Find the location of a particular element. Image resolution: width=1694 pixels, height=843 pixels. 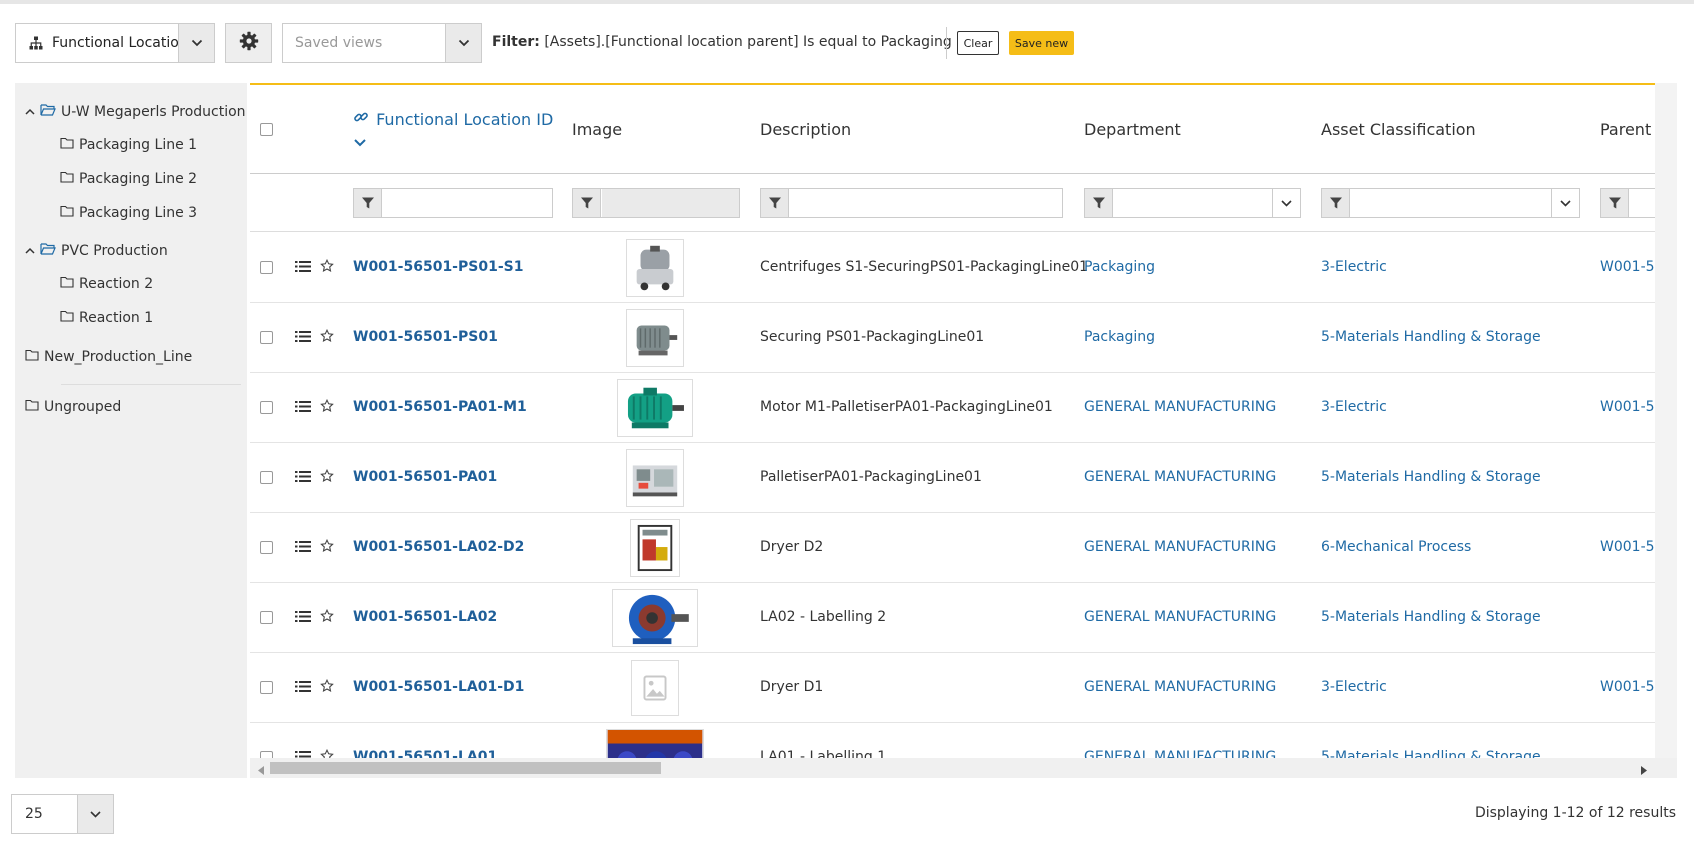

page-size-select: 25 is located at coordinates (62, 814).